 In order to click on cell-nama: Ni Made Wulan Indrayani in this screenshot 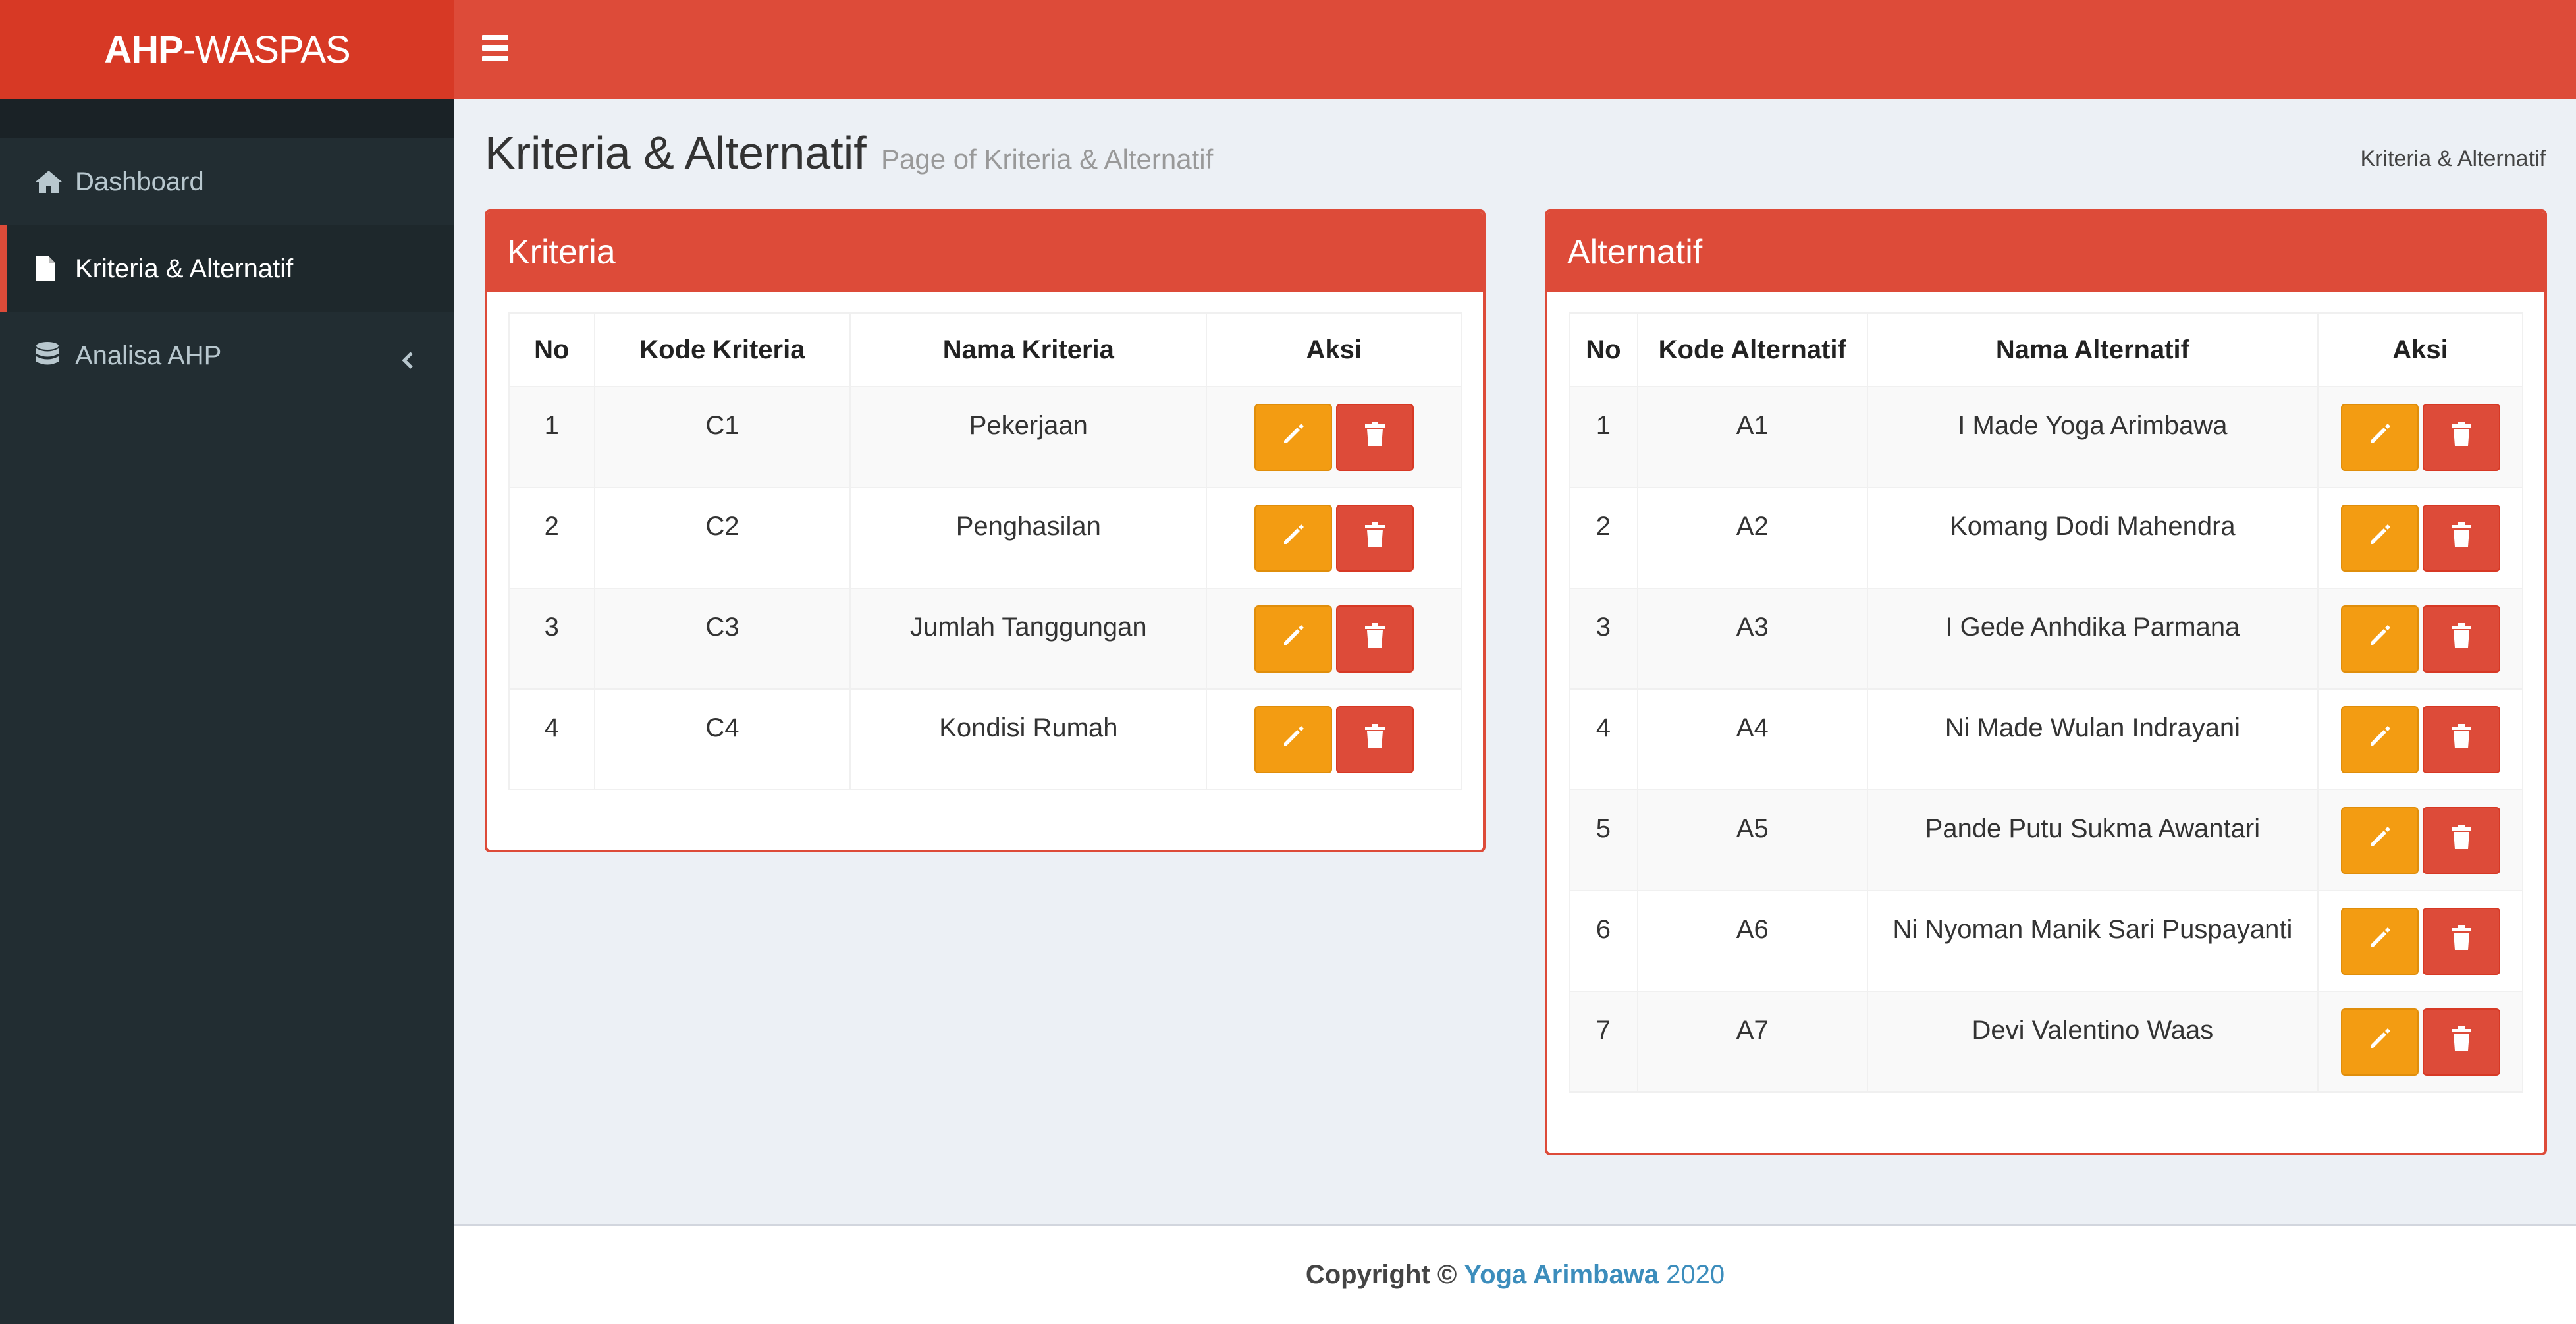, I will do `click(2092, 739)`.